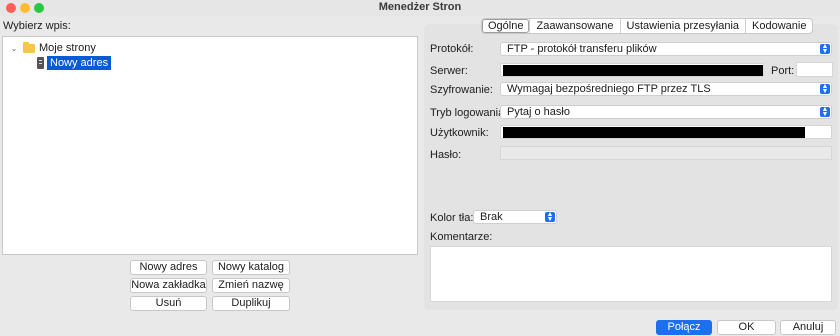 The height and width of the screenshot is (336, 840). What do you see at coordinates (631, 274) in the screenshot?
I see `comments-textarea` at bounding box center [631, 274].